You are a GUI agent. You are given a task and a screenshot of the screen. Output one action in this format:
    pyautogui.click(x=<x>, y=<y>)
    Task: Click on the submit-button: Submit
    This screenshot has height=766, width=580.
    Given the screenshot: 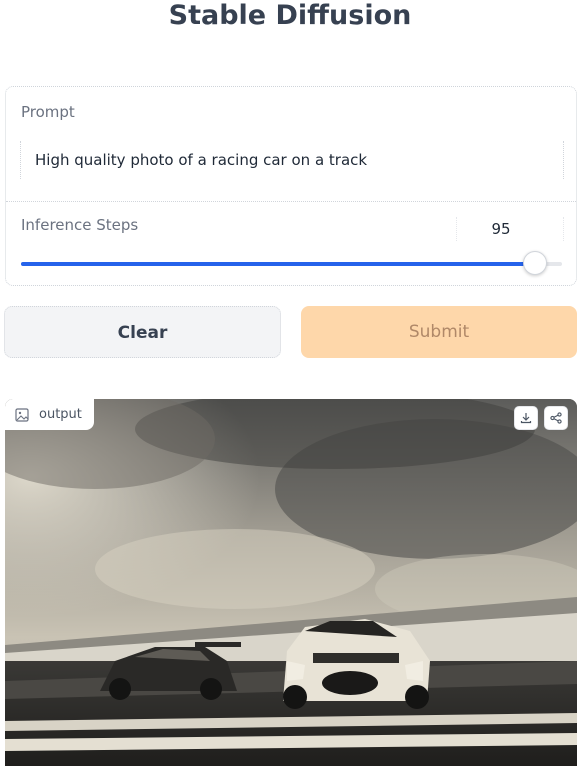 What is the action you would take?
    pyautogui.click(x=439, y=332)
    